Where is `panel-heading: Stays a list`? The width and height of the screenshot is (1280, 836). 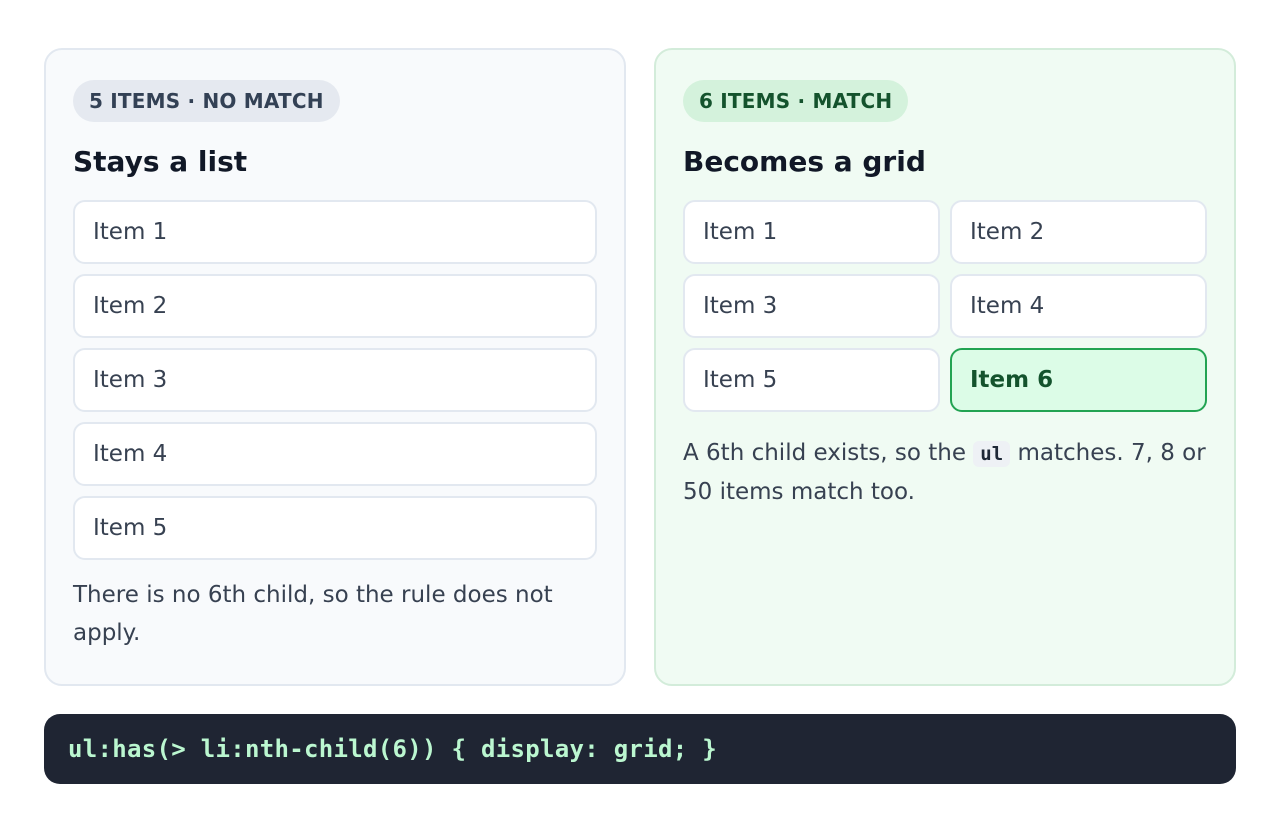
panel-heading: Stays a list is located at coordinates (160, 161).